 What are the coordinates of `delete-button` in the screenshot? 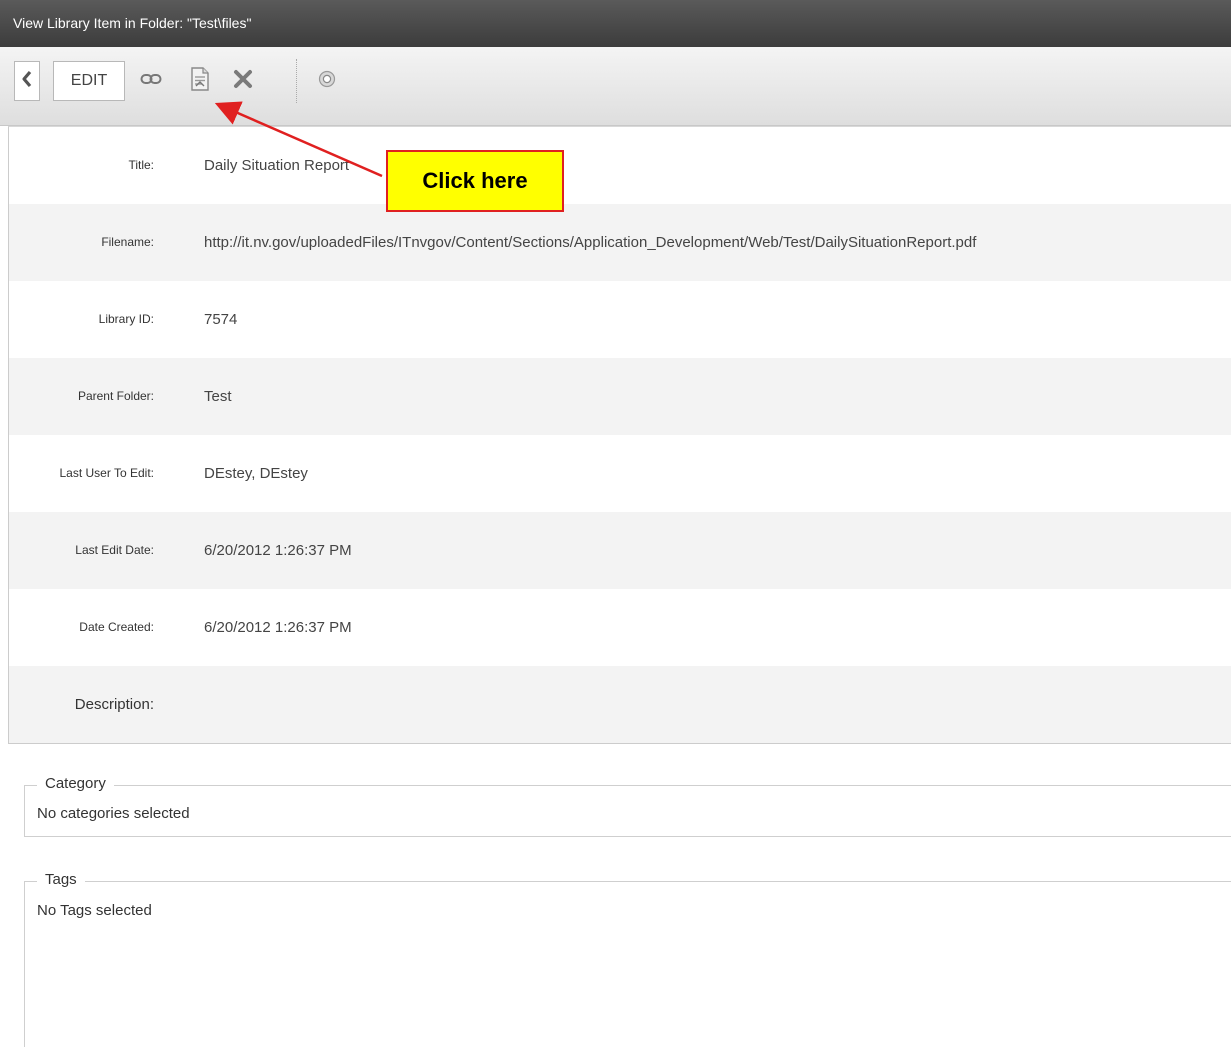 It's located at (243, 81).